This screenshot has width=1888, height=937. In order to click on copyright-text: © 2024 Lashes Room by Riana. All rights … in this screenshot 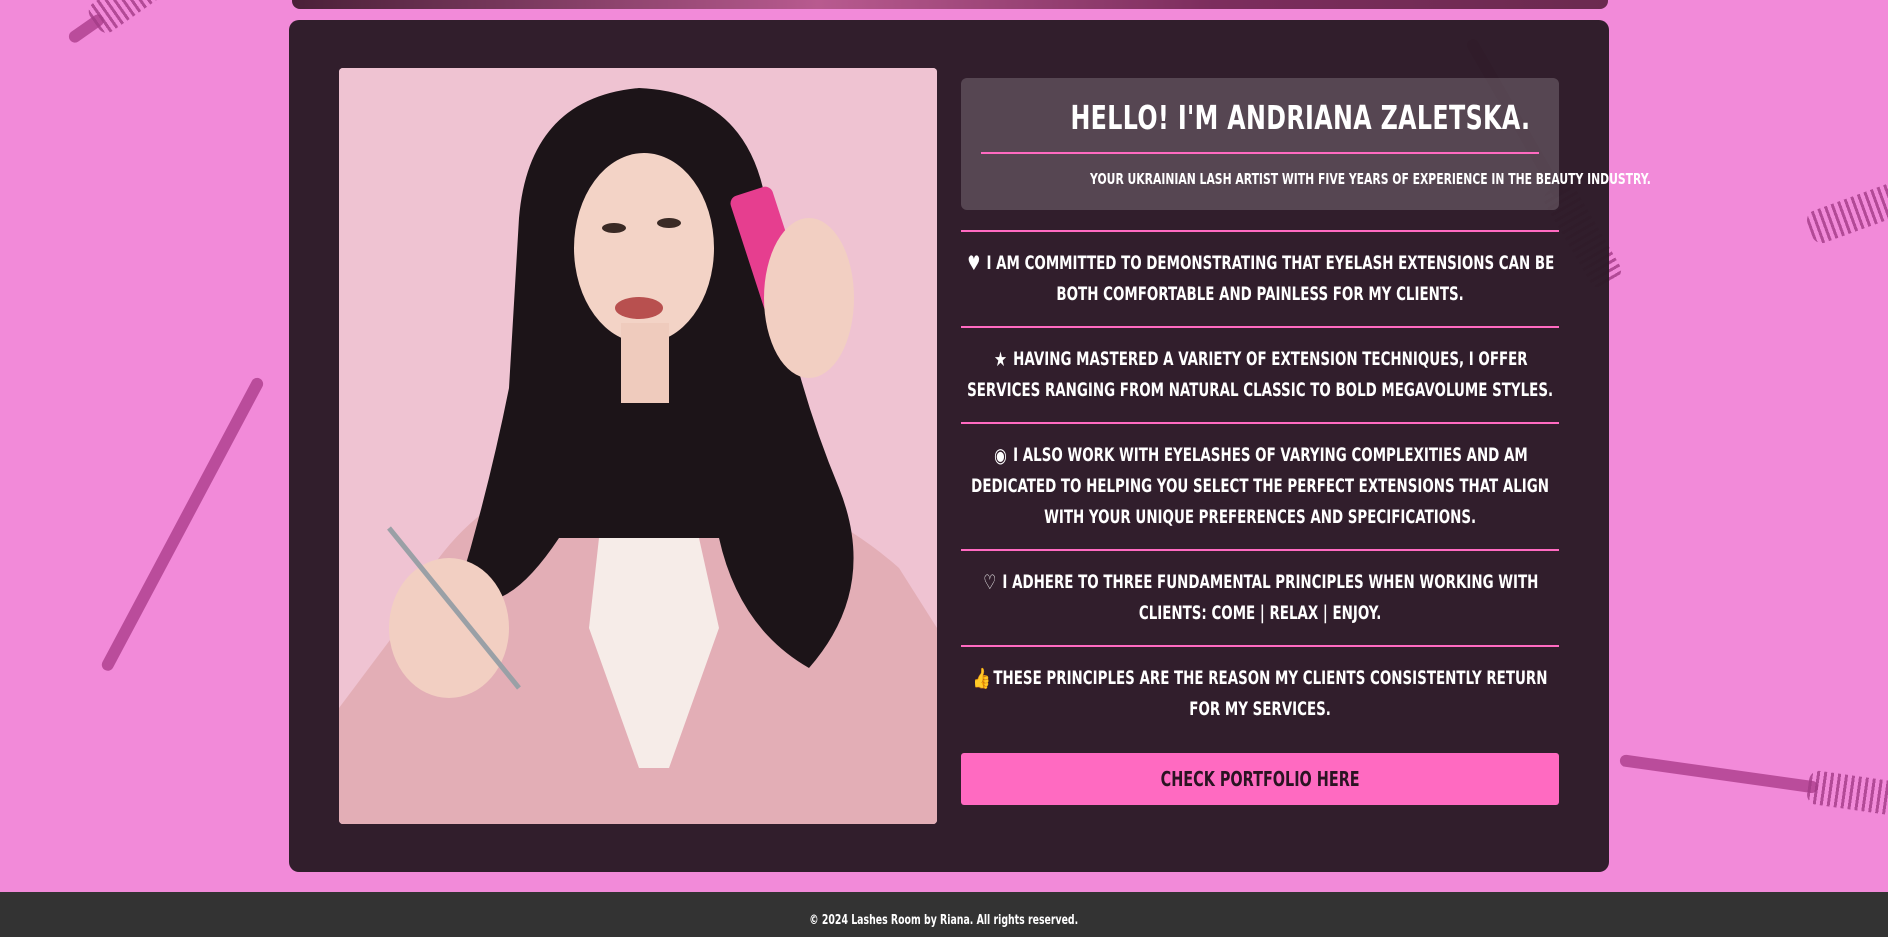, I will do `click(944, 920)`.